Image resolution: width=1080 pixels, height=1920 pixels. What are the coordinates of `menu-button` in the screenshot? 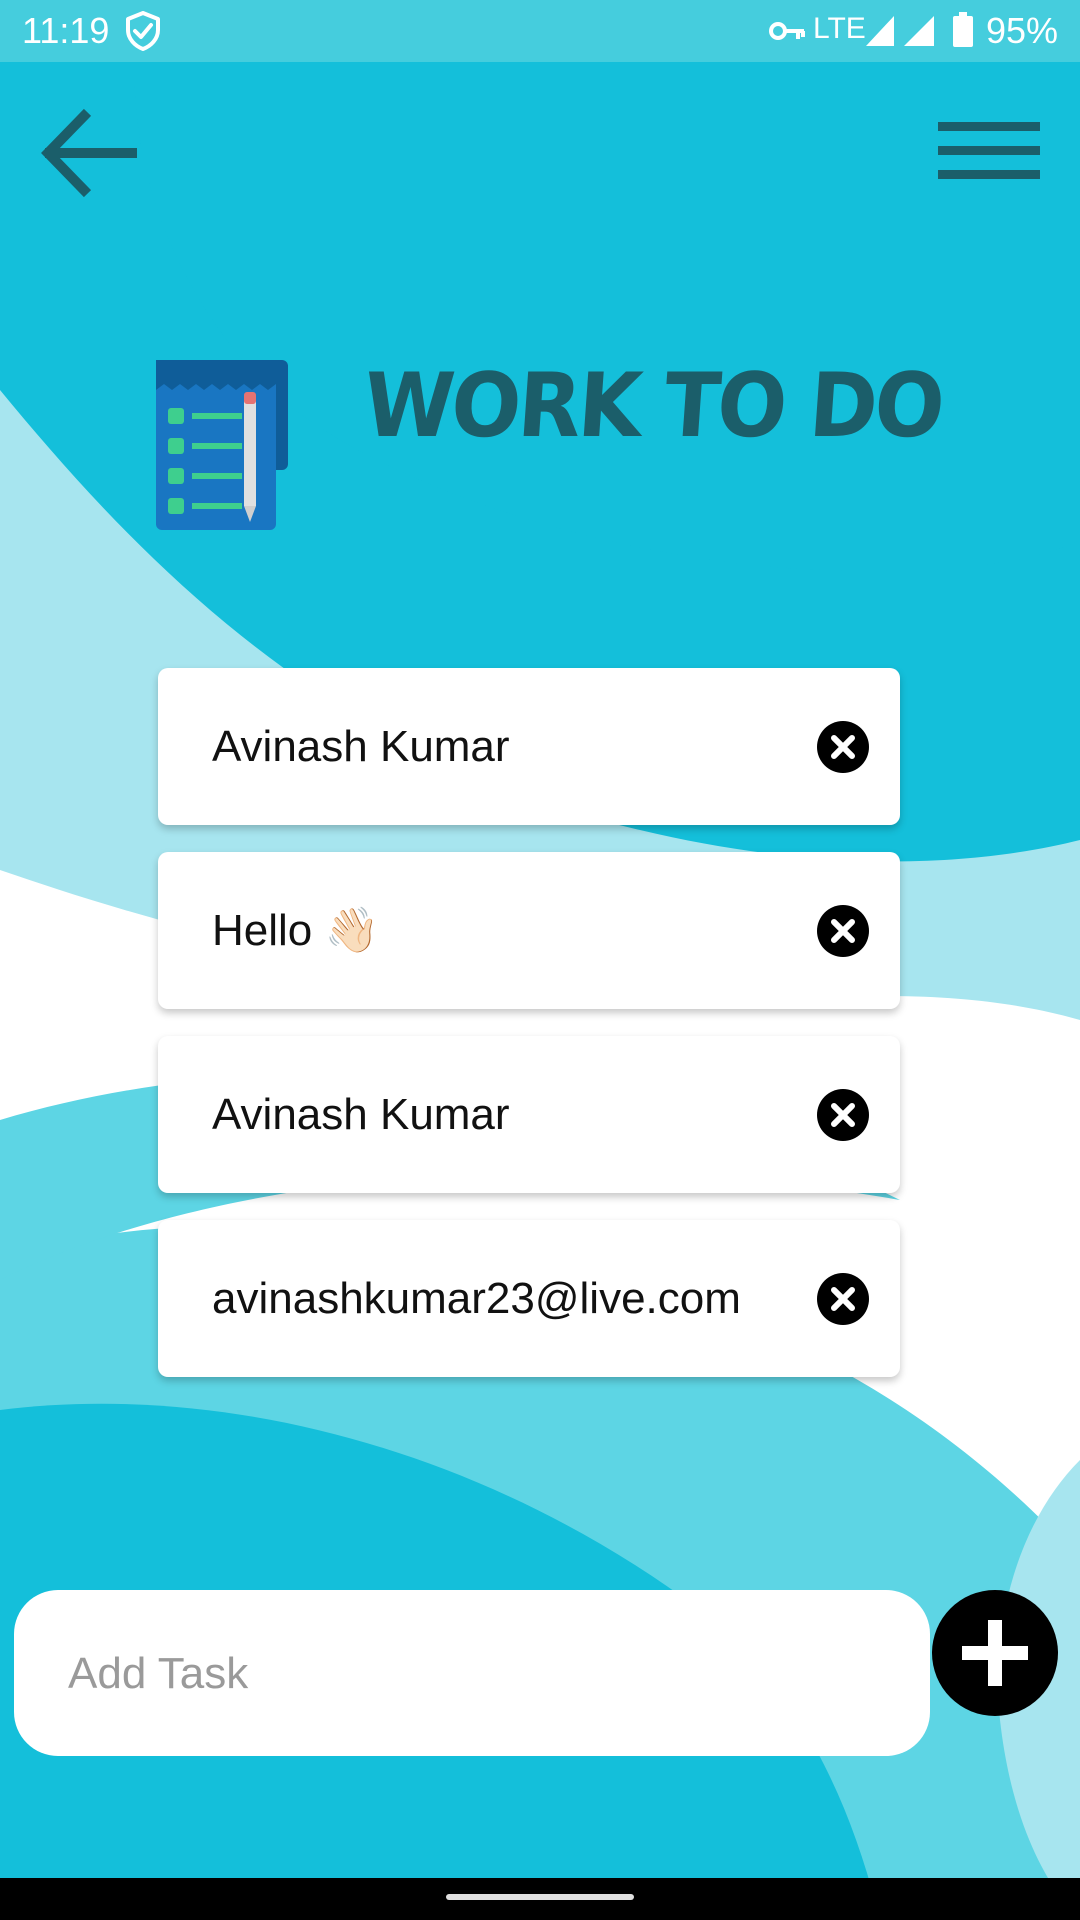 It's located at (986, 152).